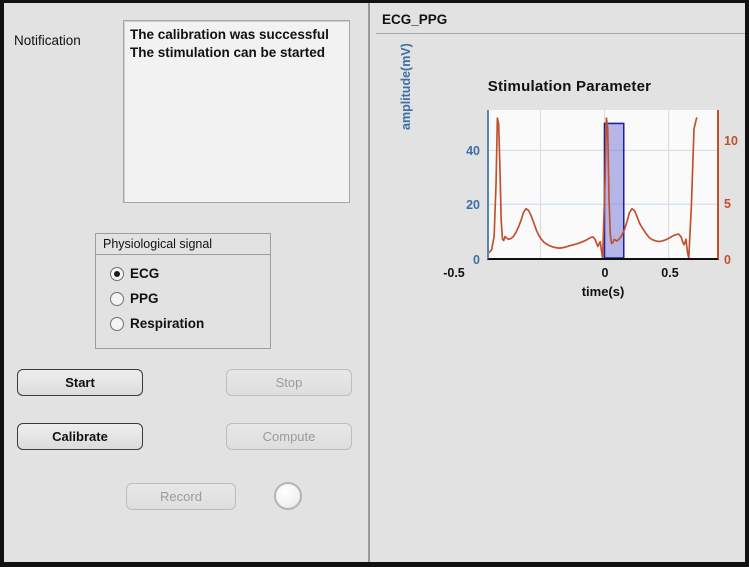  Describe the element at coordinates (144, 298) in the screenshot. I see `radio-option-label: PPG` at that location.